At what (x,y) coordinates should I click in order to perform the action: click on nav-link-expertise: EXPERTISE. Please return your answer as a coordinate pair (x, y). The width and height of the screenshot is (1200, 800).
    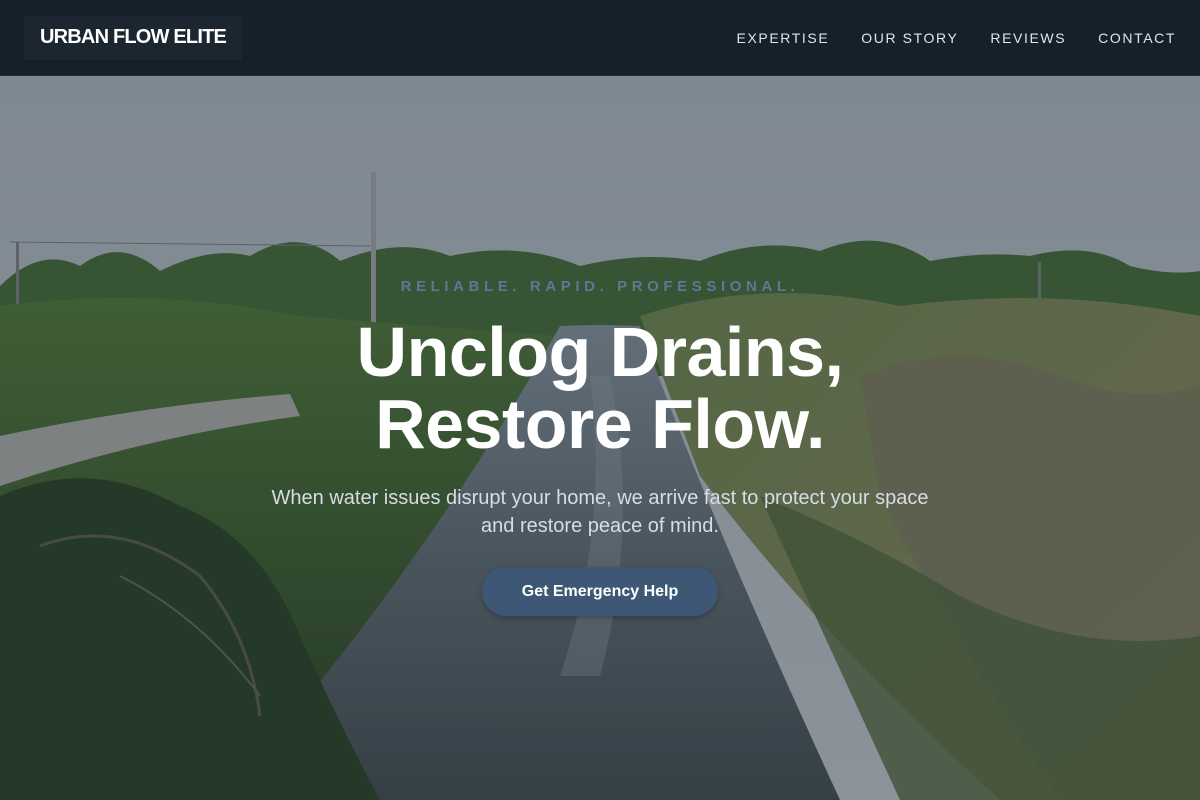
    Looking at the image, I should click on (783, 38).